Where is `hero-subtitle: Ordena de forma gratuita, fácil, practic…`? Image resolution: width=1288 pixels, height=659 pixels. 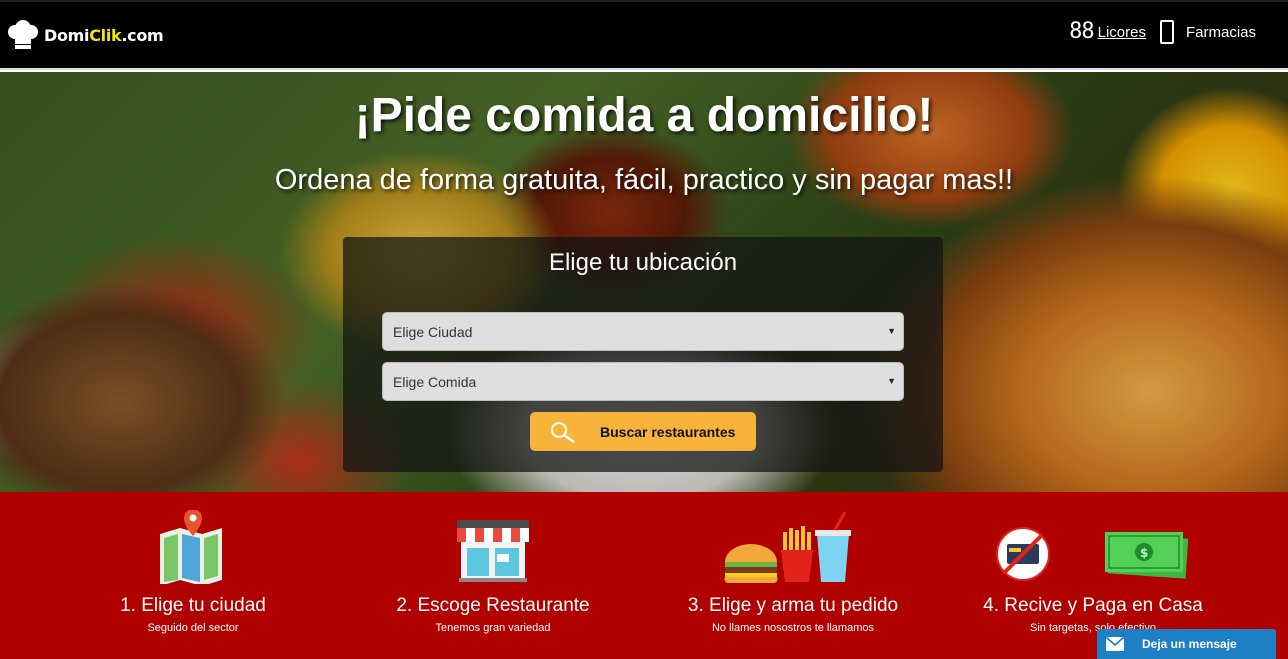
hero-subtitle: Ordena de forma gratuita, fácil, practic… is located at coordinates (644, 180).